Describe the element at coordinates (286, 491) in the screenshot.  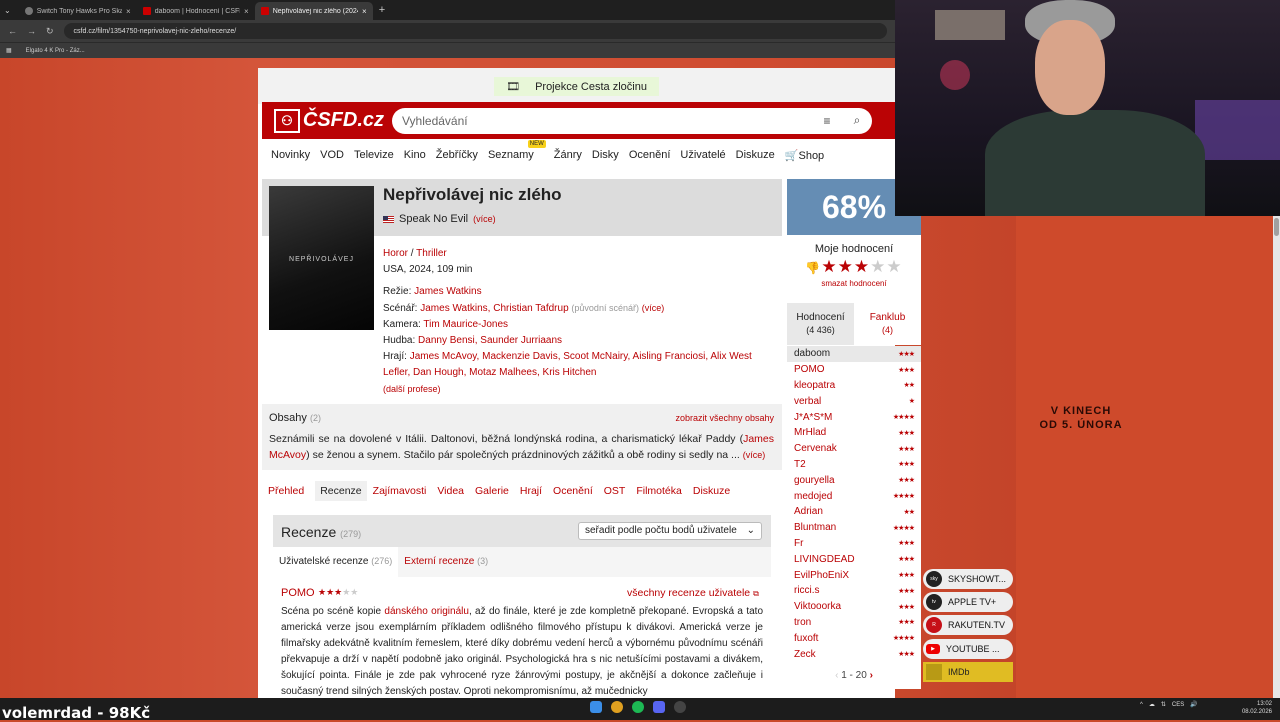
I see `tab-prehled: Přehled` at that location.